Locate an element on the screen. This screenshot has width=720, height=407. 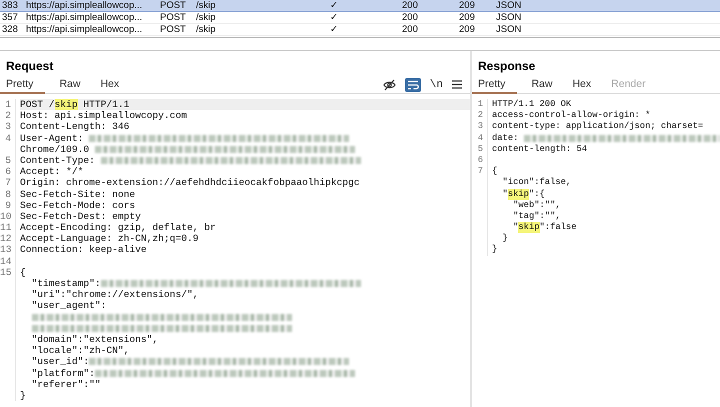
code-text: HTTP/1.1 200 OK is located at coordinates (532, 104).